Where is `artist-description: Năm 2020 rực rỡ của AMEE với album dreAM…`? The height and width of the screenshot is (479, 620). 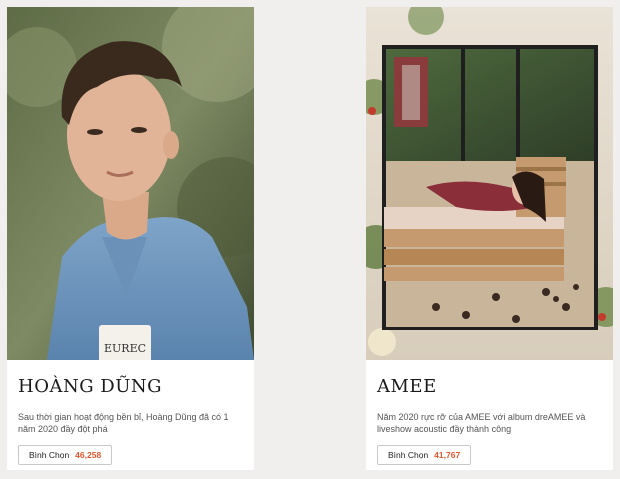 artist-description: Năm 2020 rực rỡ của AMEE với album dreAM… is located at coordinates (481, 423).